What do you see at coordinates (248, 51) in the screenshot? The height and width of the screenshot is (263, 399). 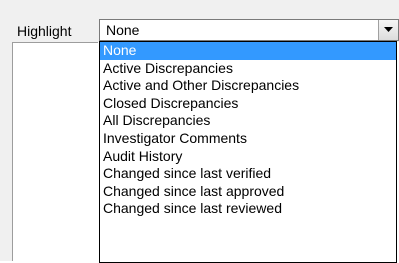 I see `dropdown-option: None` at bounding box center [248, 51].